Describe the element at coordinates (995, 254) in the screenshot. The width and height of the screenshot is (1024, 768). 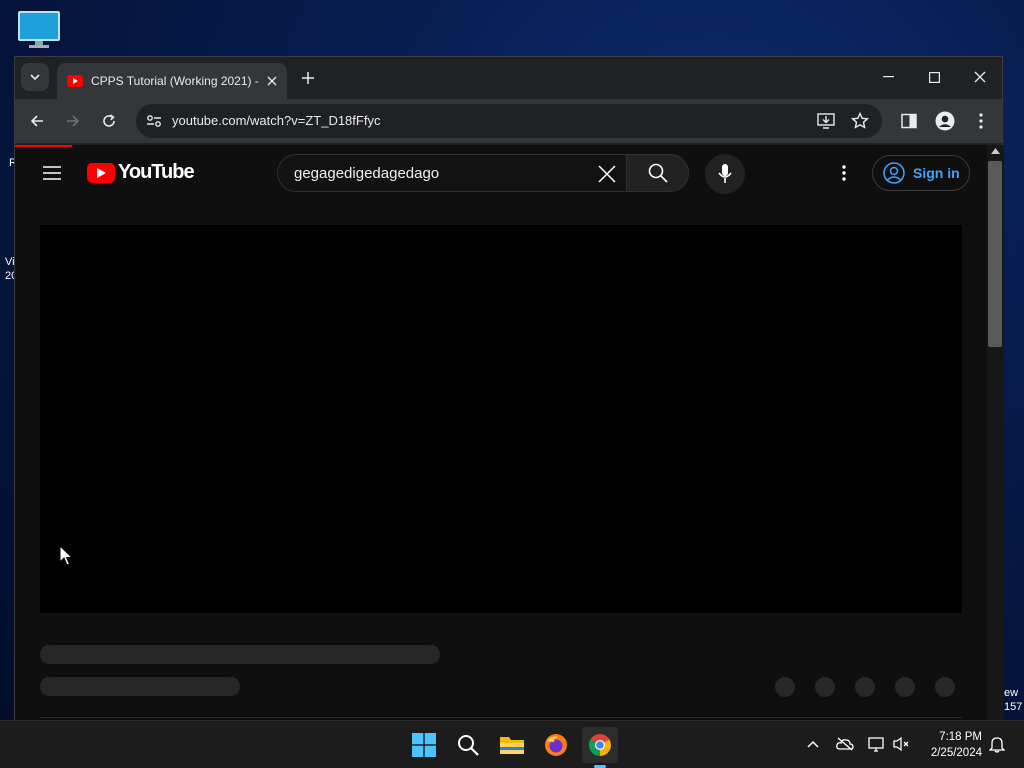
I see `scrollbar-thumb` at that location.